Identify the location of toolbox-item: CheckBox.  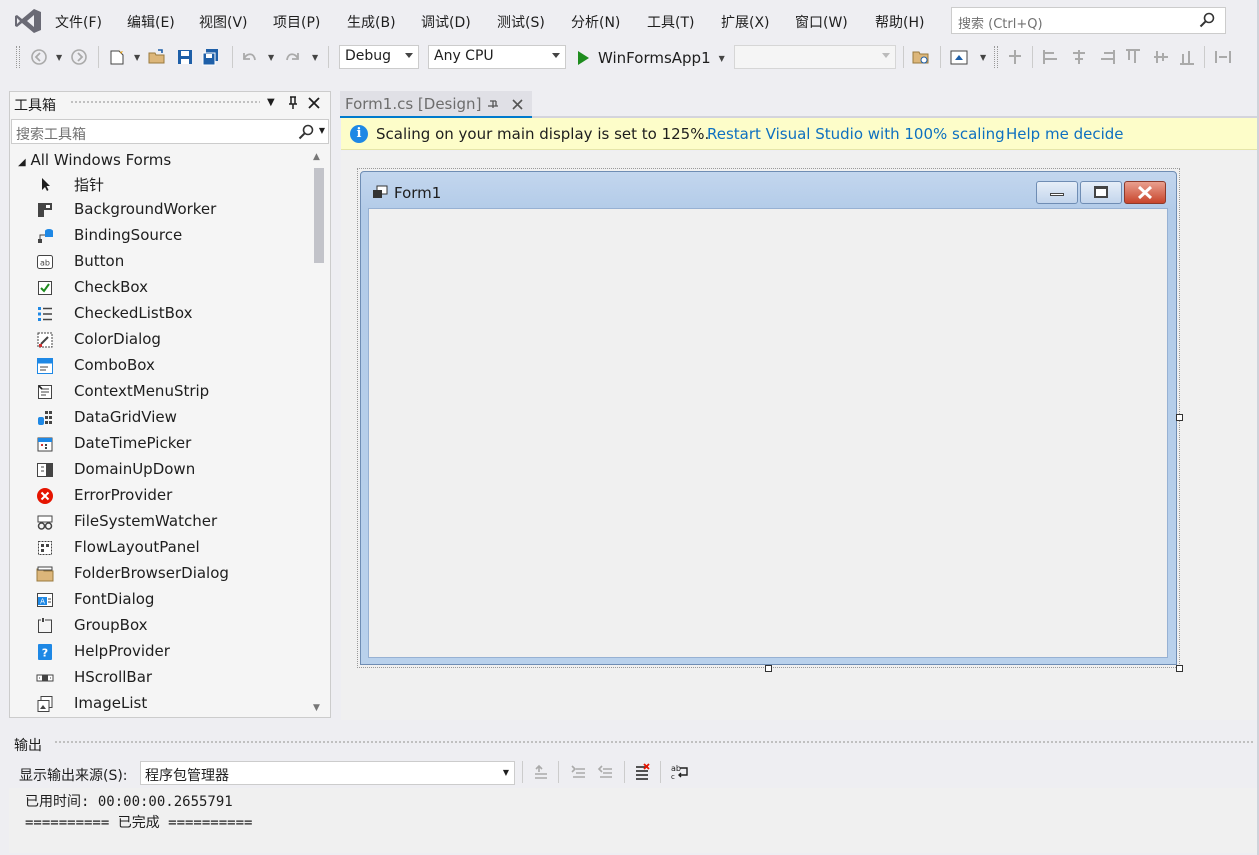
(172, 288).